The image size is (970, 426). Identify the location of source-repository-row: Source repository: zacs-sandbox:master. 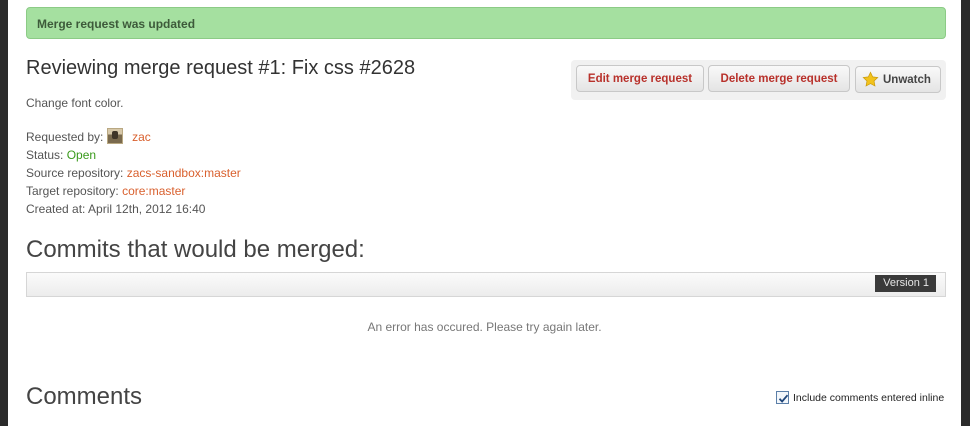
(133, 173).